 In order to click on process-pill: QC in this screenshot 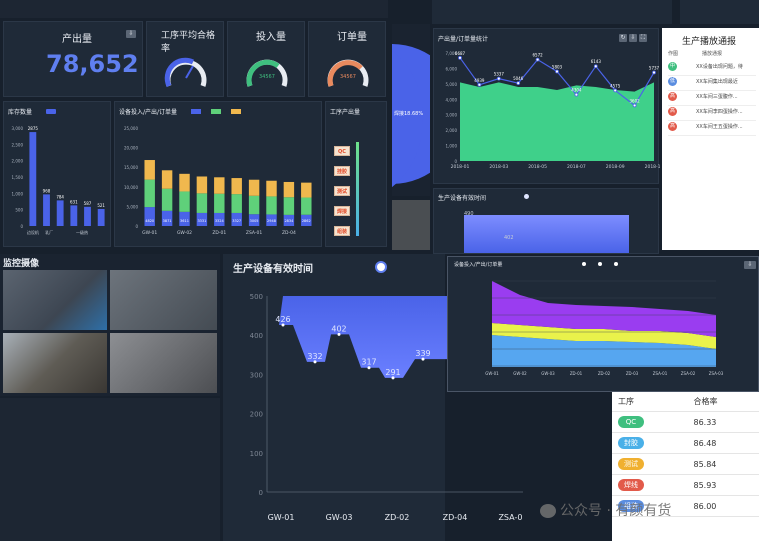, I will do `click(631, 422)`.